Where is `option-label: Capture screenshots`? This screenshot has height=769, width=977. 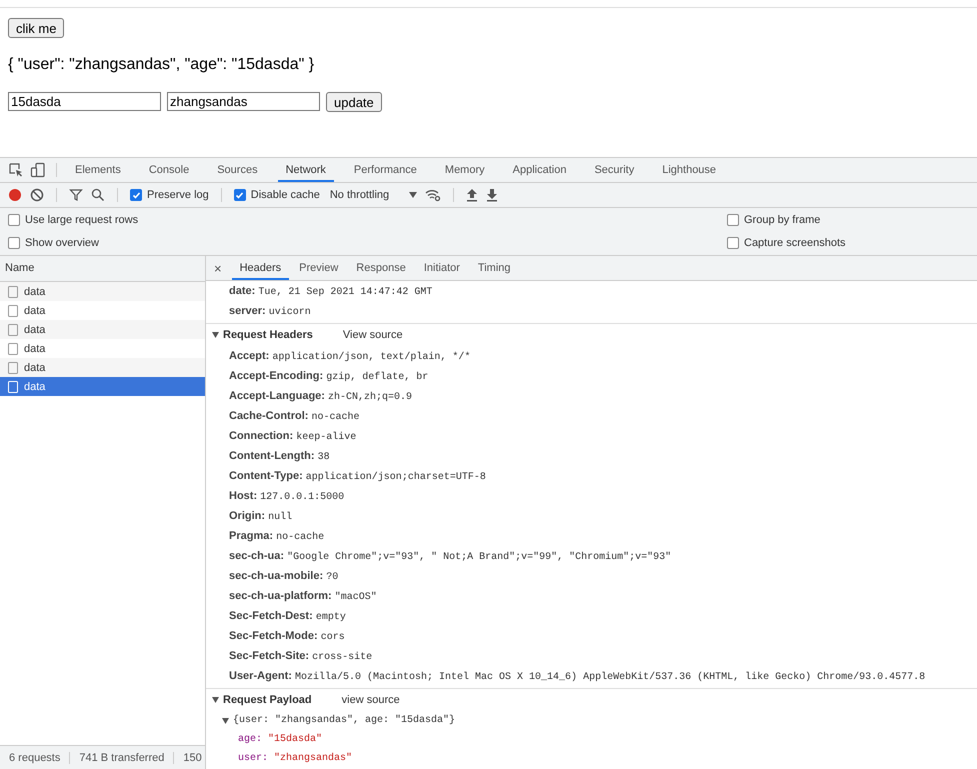 option-label: Capture screenshots is located at coordinates (795, 243).